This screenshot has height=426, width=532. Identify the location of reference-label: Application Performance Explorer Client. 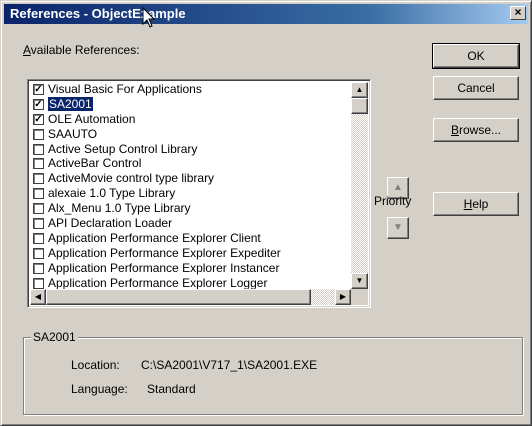
(154, 237).